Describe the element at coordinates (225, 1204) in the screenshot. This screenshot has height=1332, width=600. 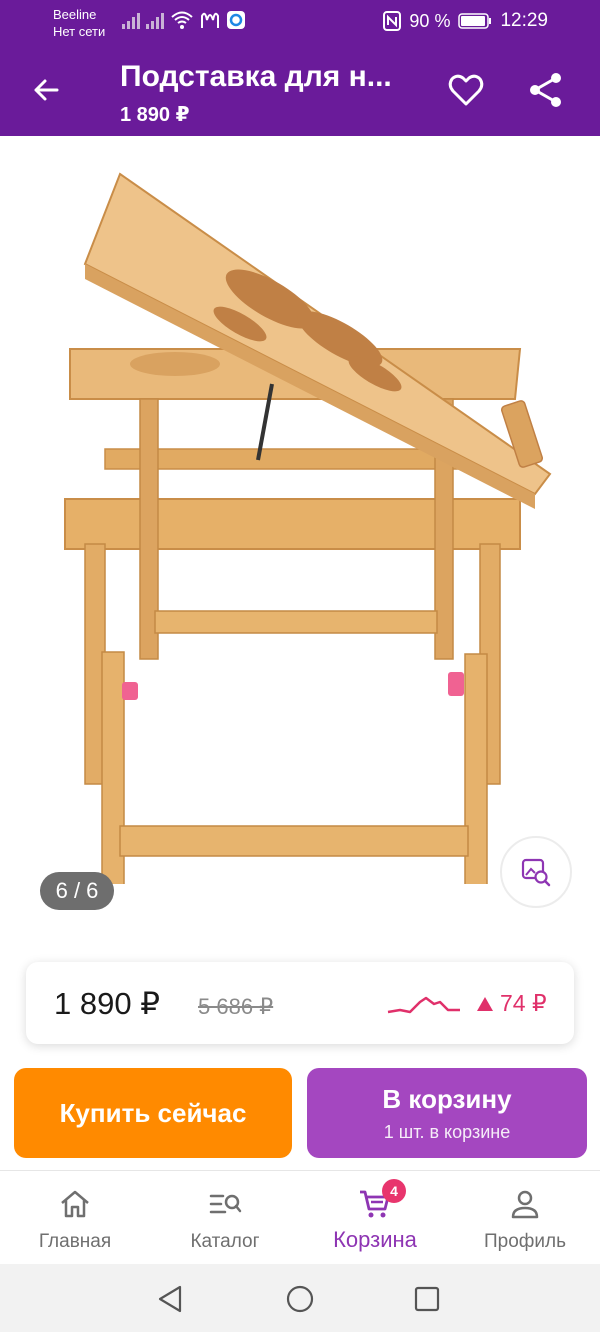
I see `catalog-search-icon` at that location.